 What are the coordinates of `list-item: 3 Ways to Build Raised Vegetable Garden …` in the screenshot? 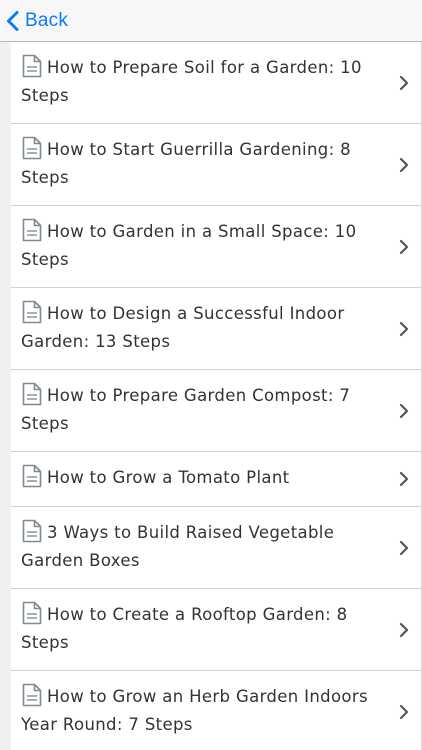 It's located at (216, 548).